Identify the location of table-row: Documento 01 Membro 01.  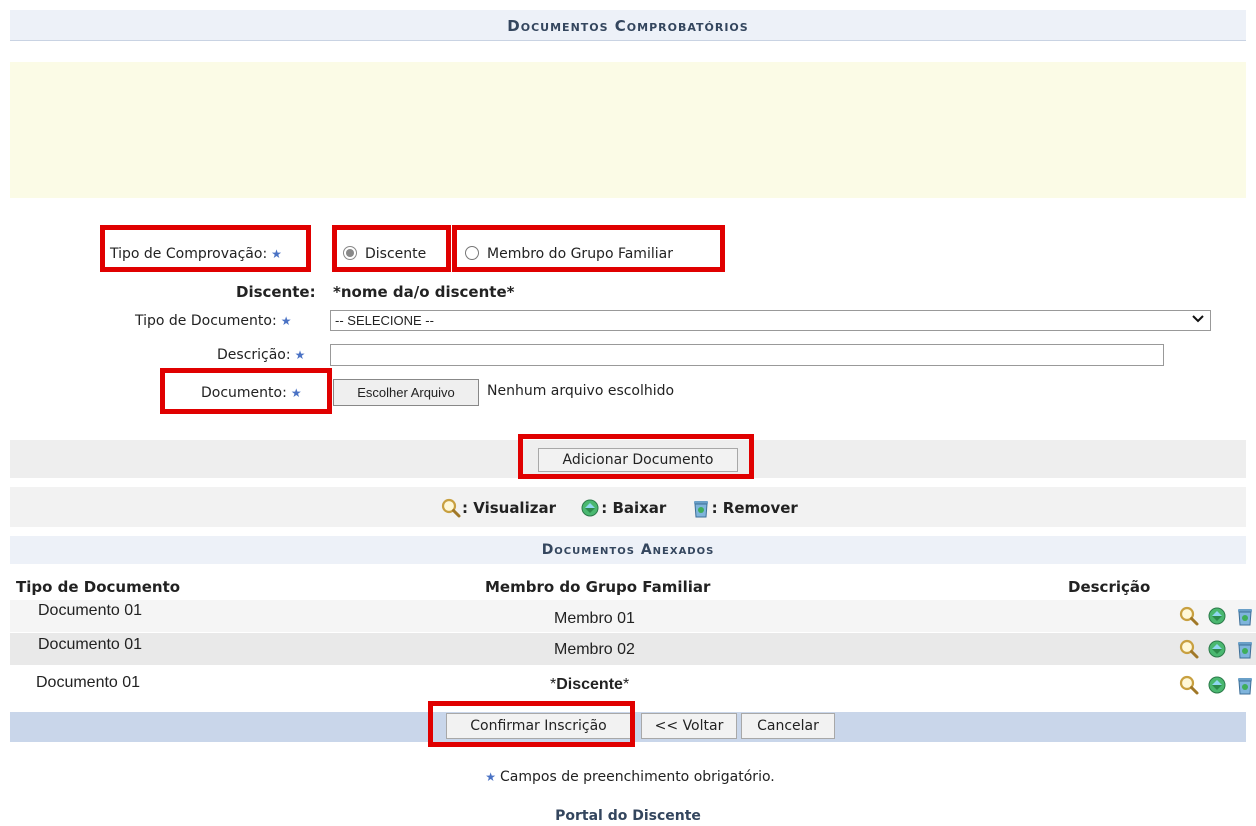
(633, 616).